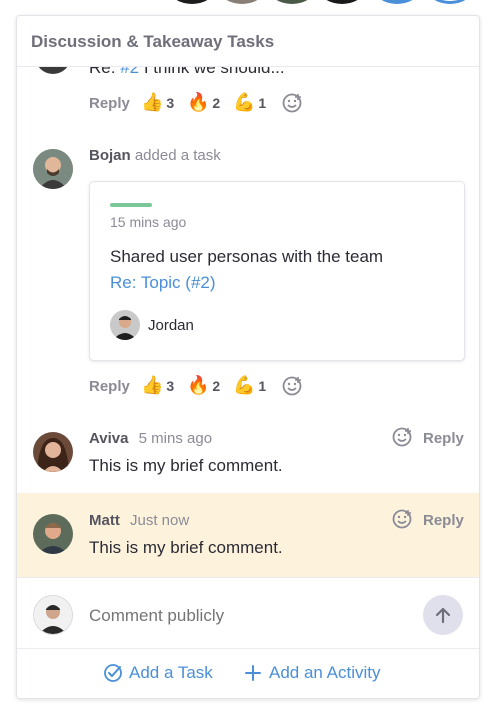 The width and height of the screenshot is (494, 716). What do you see at coordinates (253, 673) in the screenshot?
I see `plus-icon` at bounding box center [253, 673].